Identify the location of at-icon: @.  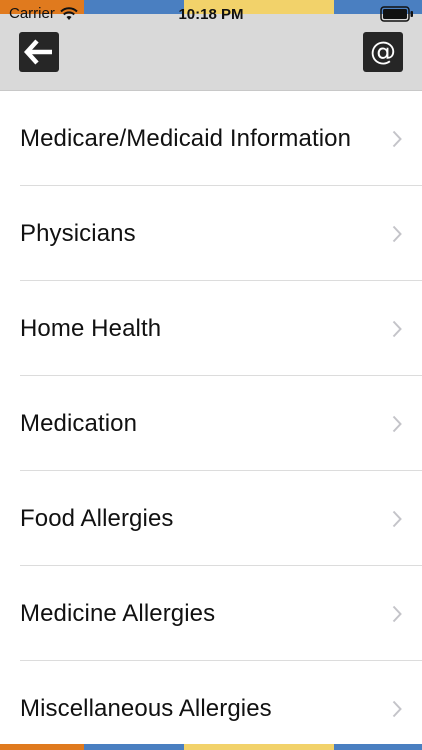
(383, 52).